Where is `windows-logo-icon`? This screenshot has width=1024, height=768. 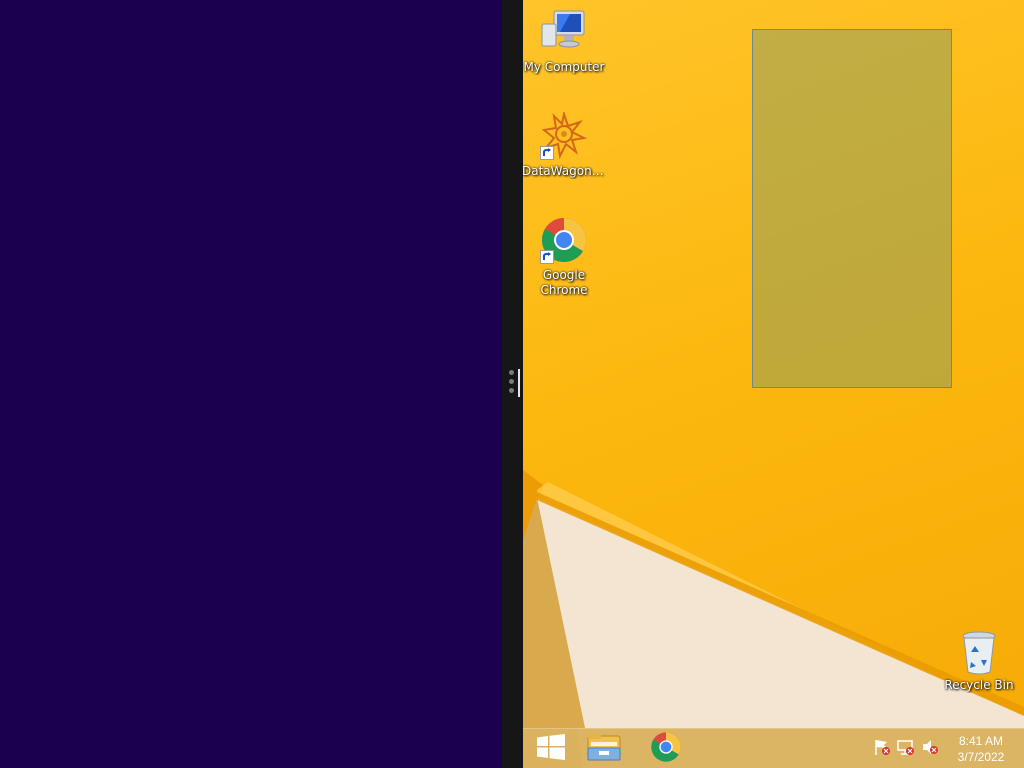 windows-logo-icon is located at coordinates (551, 749).